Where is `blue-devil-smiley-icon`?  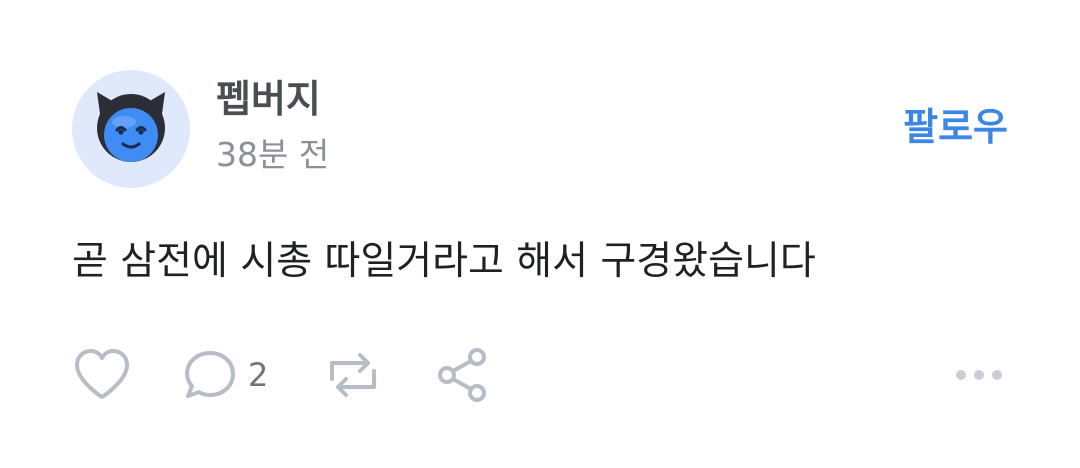
blue-devil-smiley-icon is located at coordinates (131, 127).